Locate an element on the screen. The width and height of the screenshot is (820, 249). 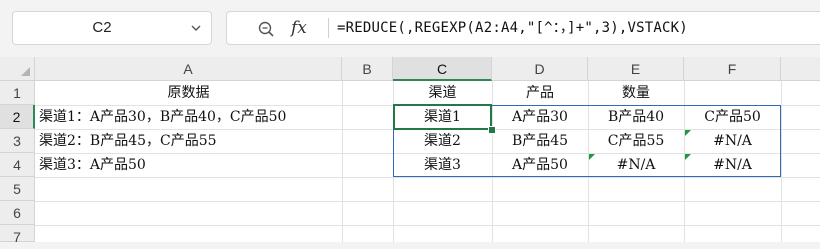
select-all-corner is located at coordinates (17, 69).